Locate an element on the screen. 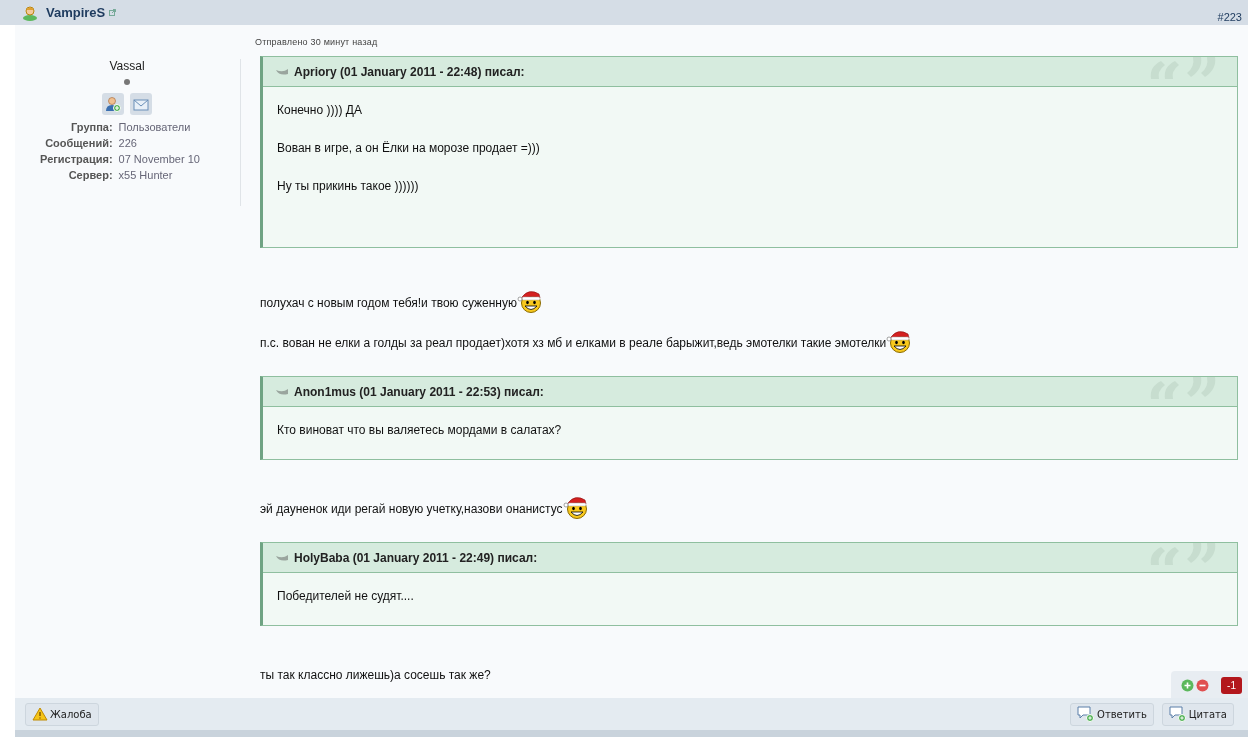 The width and height of the screenshot is (1252, 737). external-link-icon is located at coordinates (113, 12).